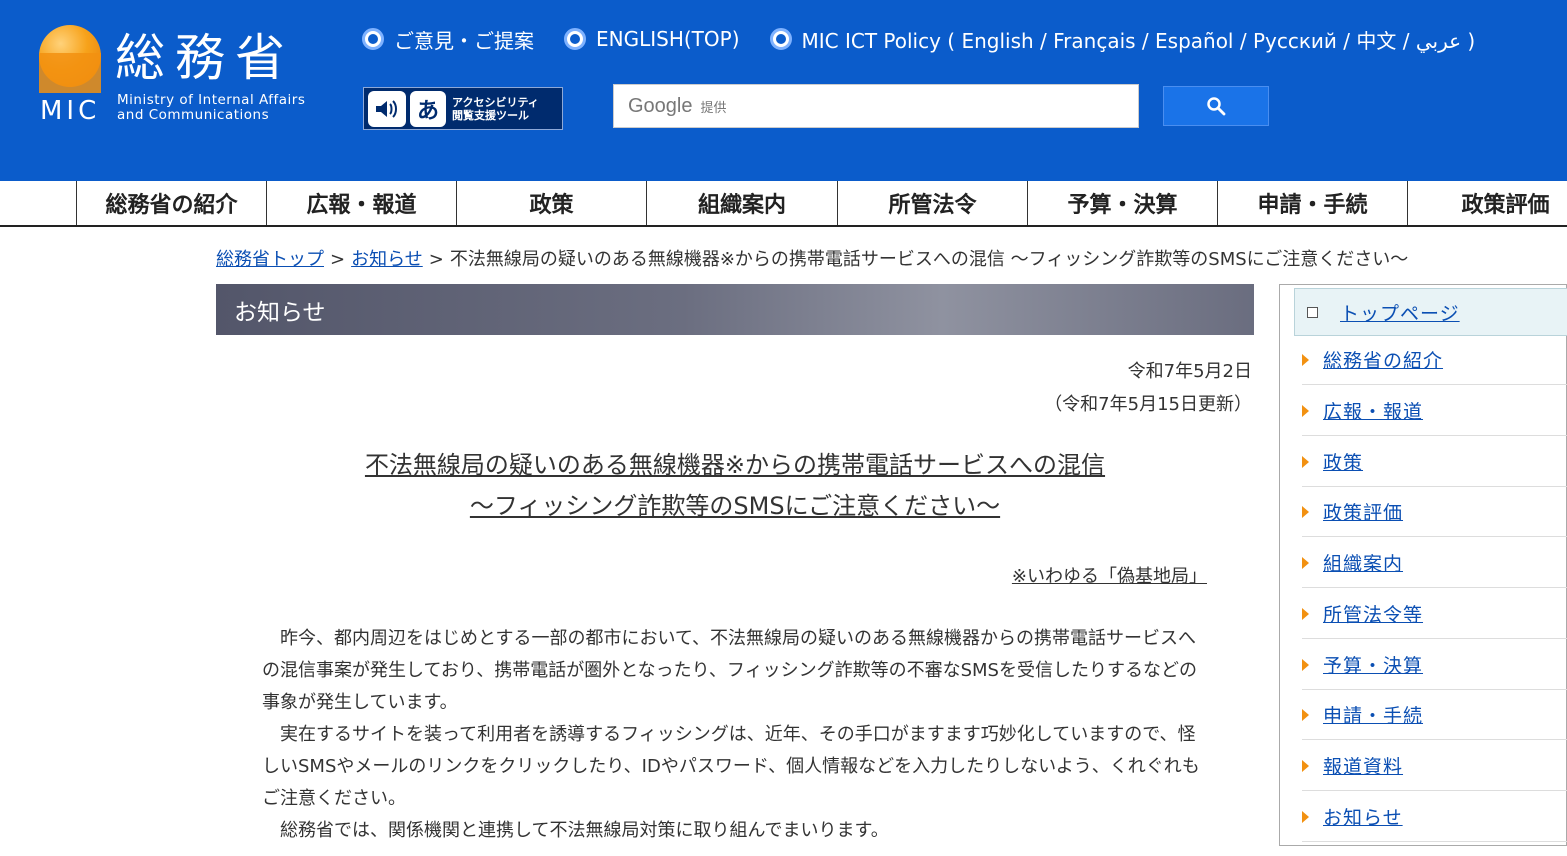 The width and height of the screenshot is (1567, 856). Describe the element at coordinates (1373, 716) in the screenshot. I see `sidebar-item-label: 申請・手続` at that location.